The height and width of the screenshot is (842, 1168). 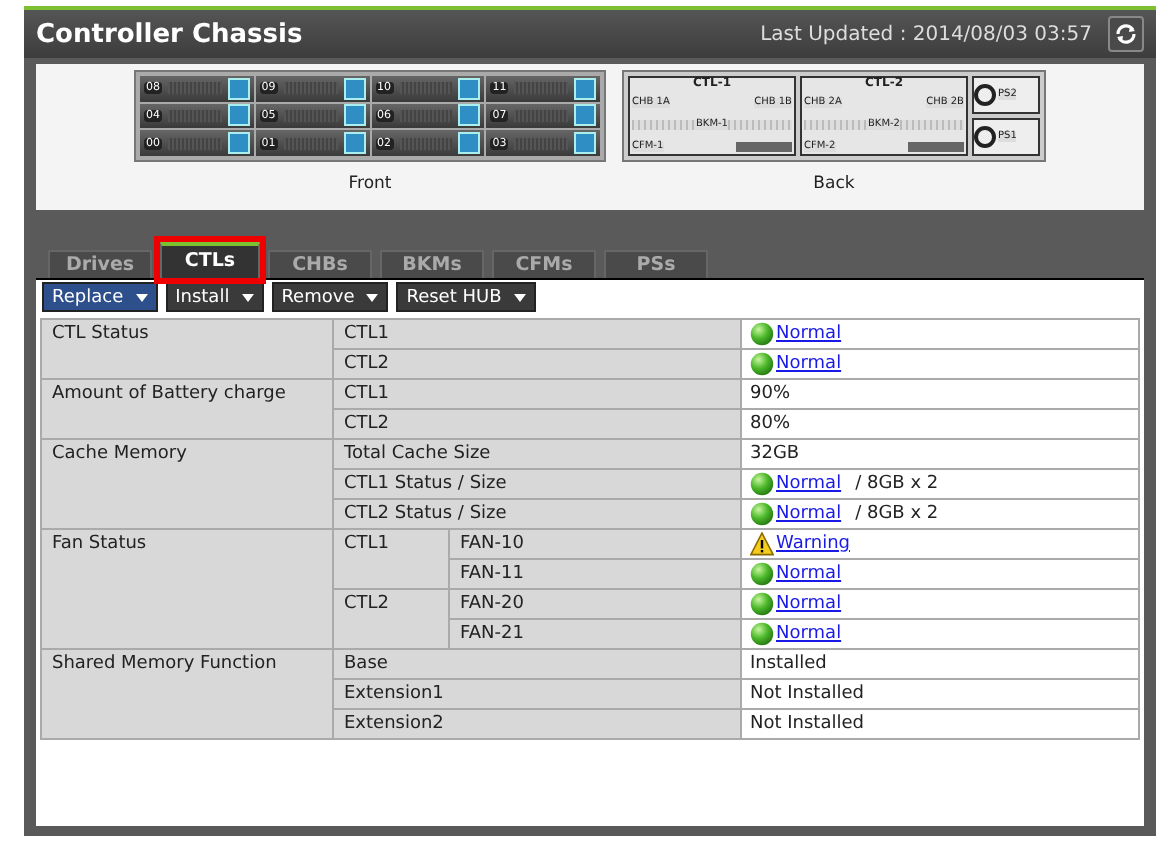 I want to click on tab: CTLs, so click(x=210, y=260).